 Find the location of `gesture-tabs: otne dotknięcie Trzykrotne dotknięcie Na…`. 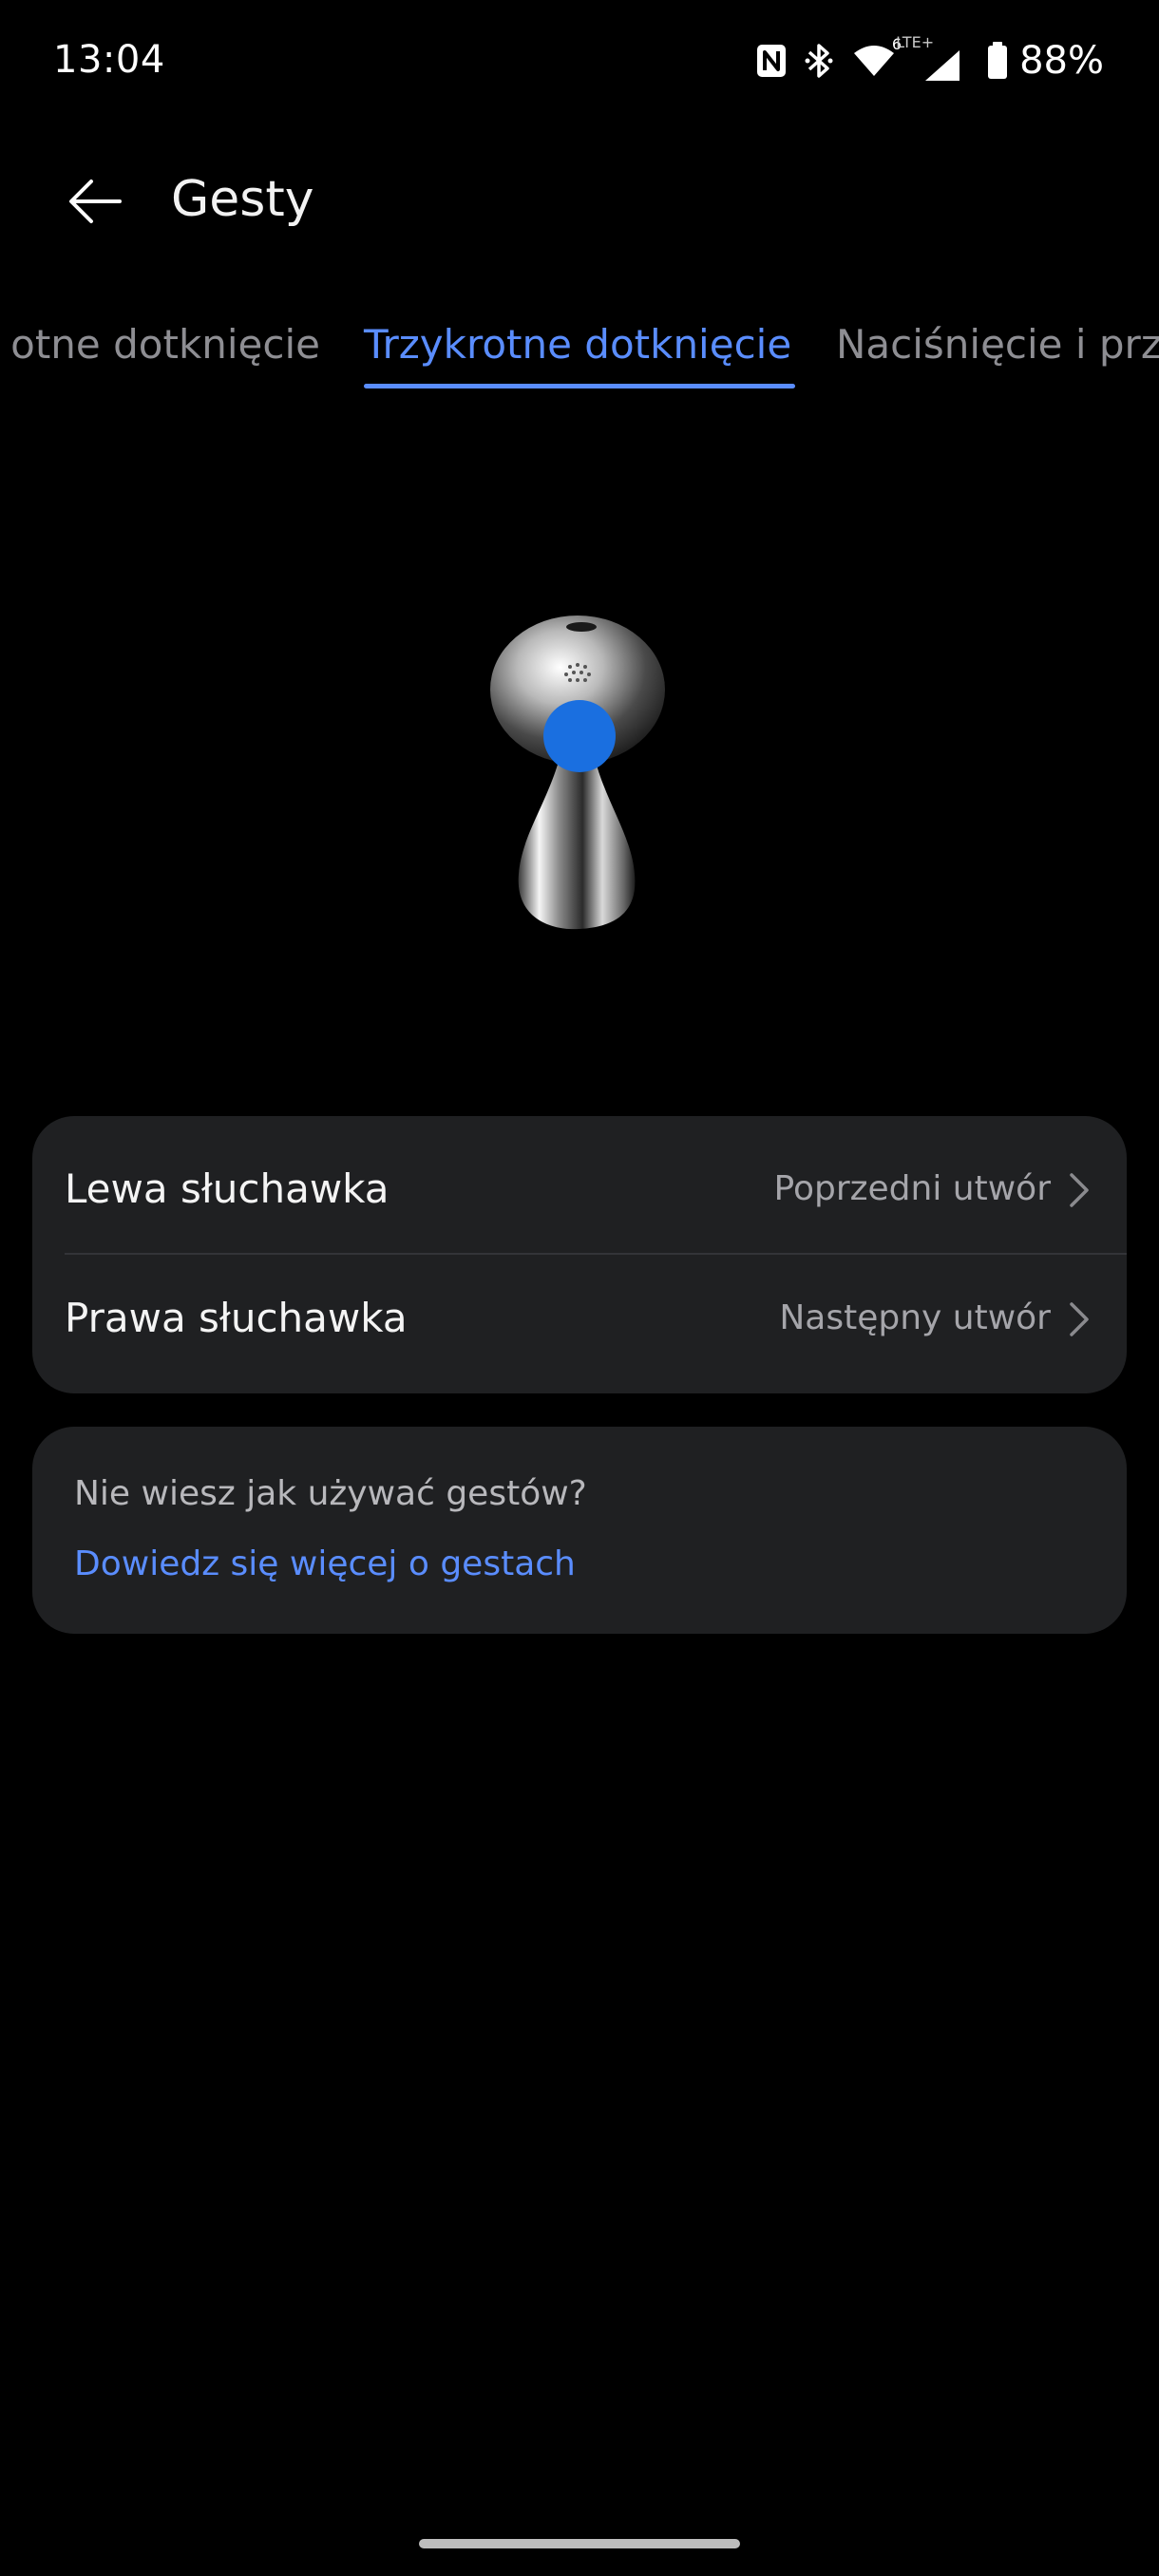

gesture-tabs: otne dotknięcie Trzykrotne dotknięcie Na… is located at coordinates (579, 360).